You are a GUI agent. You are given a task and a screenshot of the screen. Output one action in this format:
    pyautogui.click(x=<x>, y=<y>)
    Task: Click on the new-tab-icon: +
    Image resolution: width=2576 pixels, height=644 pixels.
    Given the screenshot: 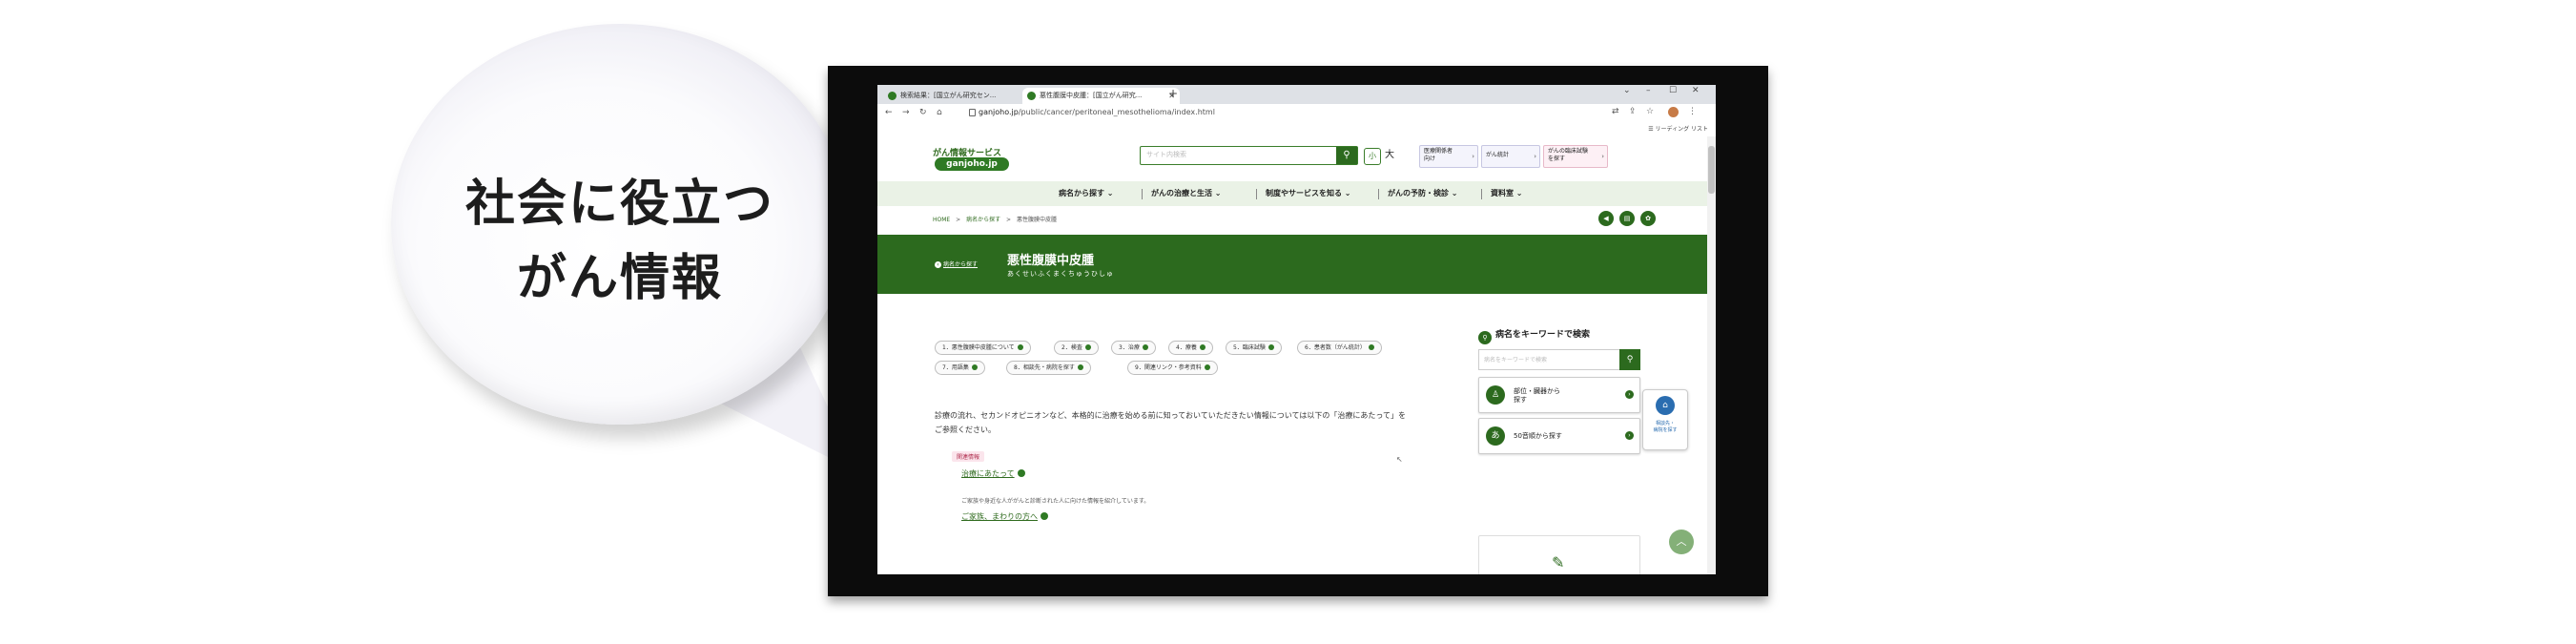 What is the action you would take?
    pyautogui.click(x=1173, y=93)
    